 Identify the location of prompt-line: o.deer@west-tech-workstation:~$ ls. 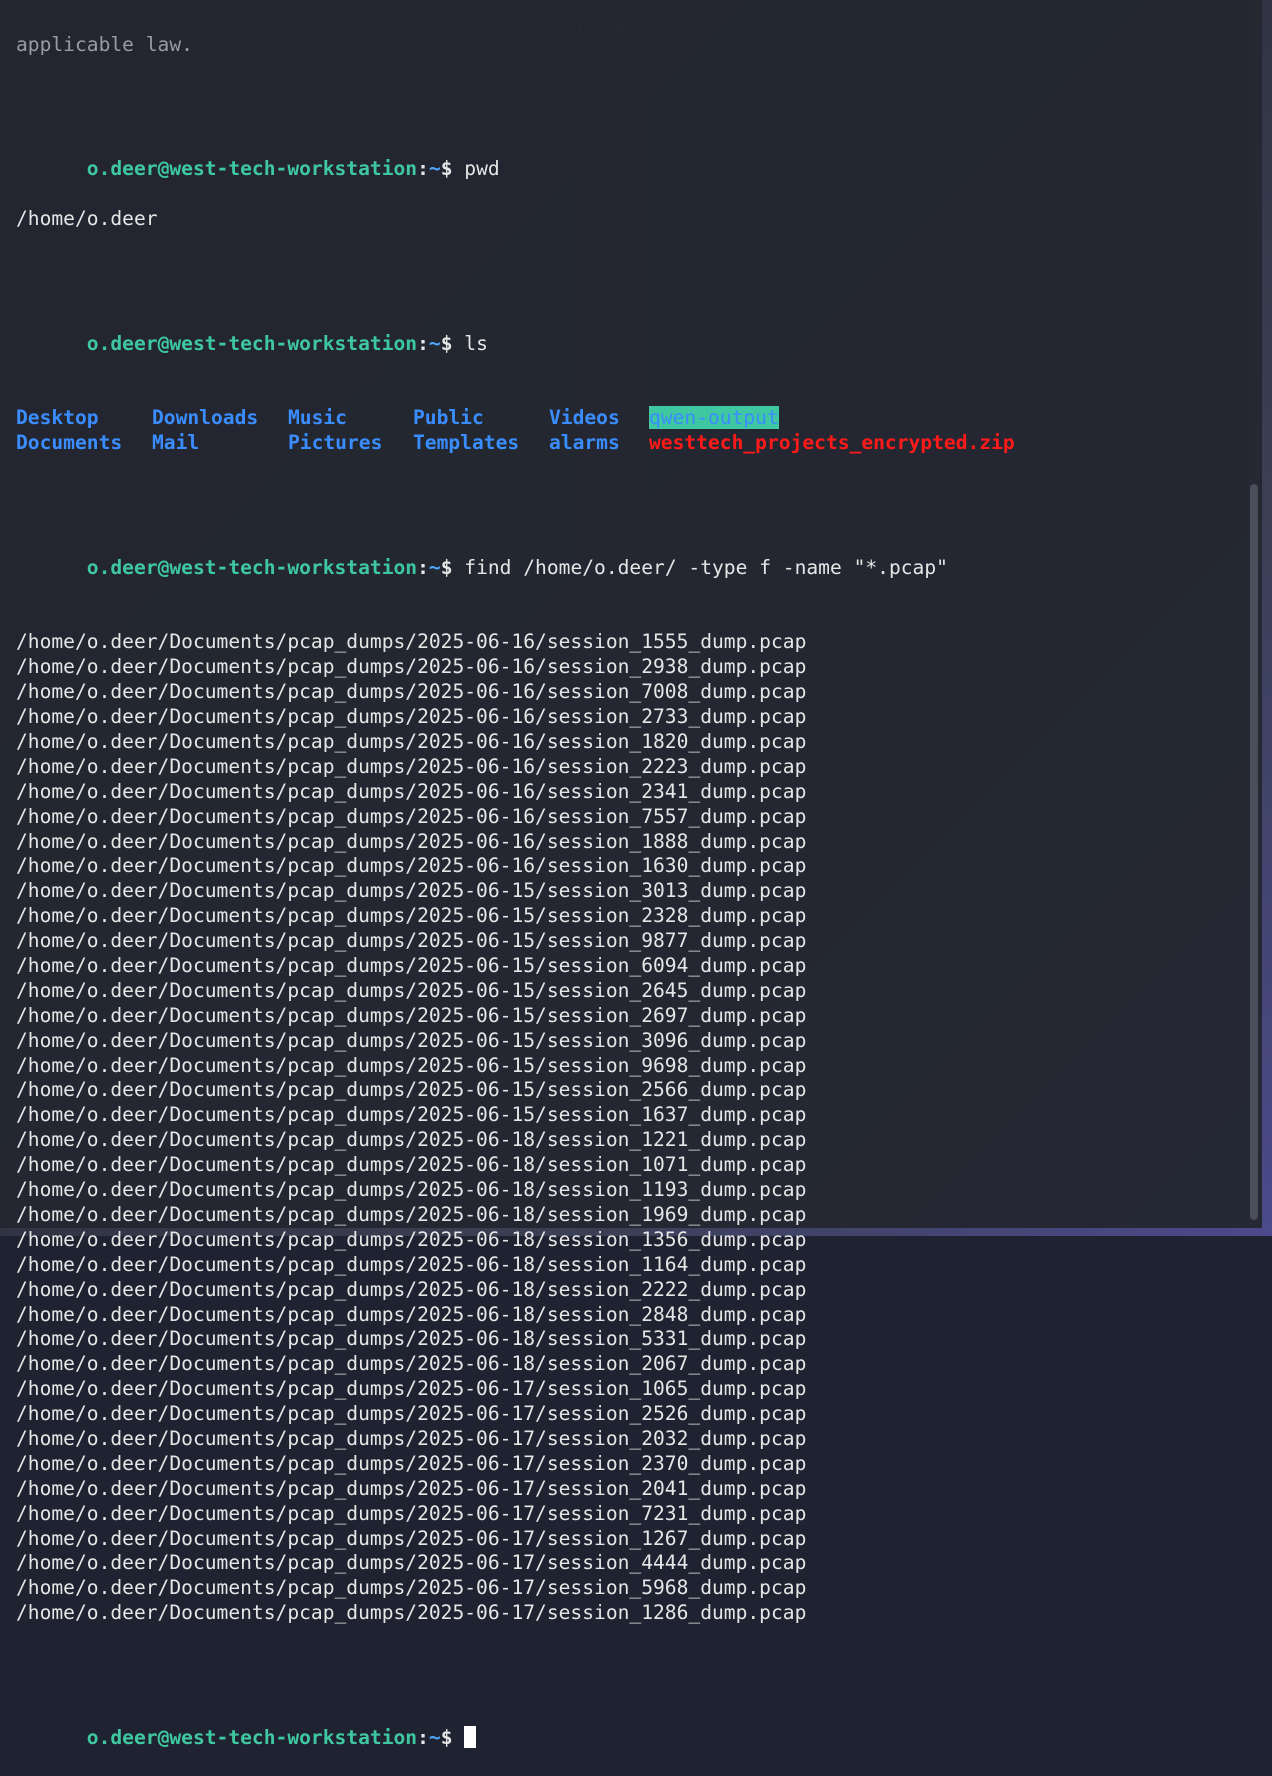
(626, 331).